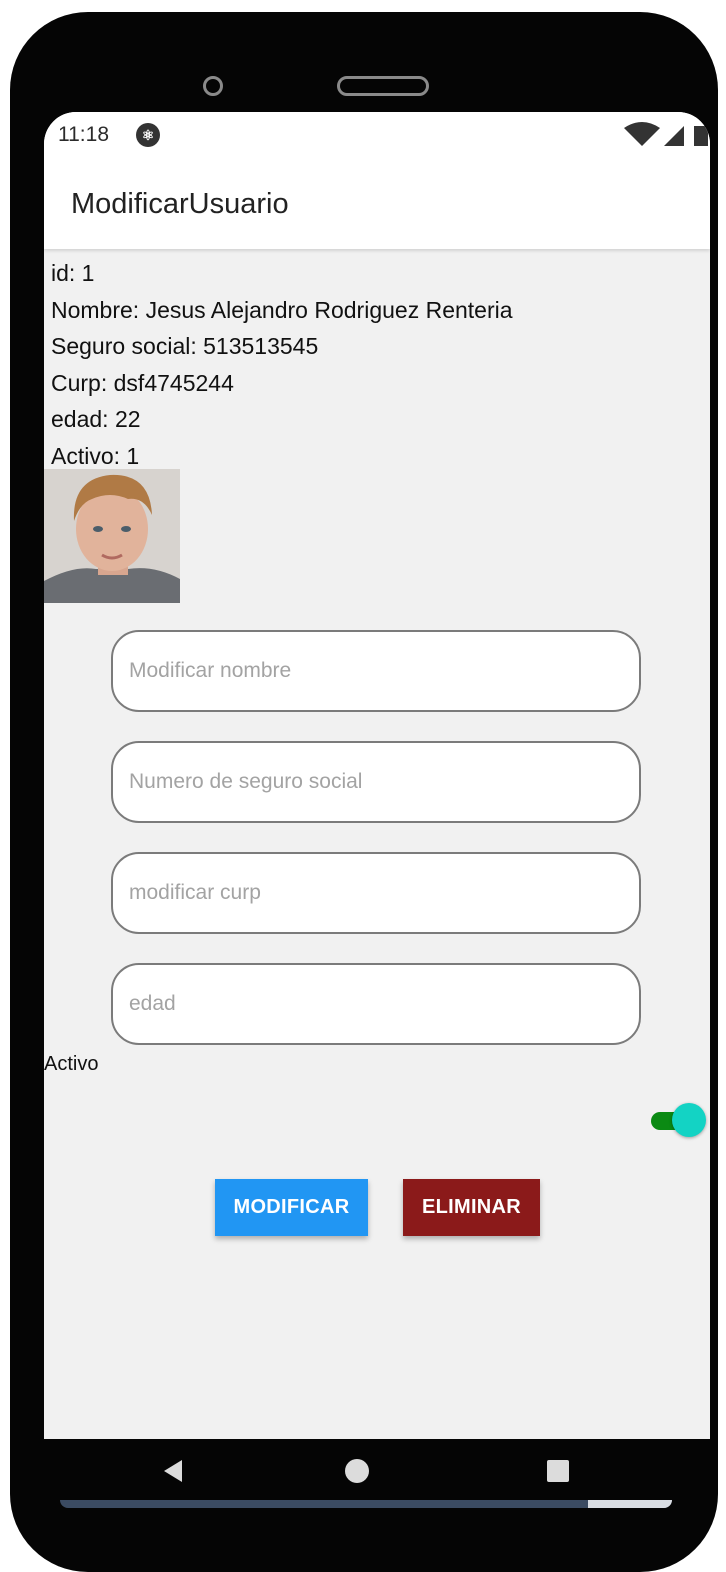 Image resolution: width=726 pixels, height=1572 pixels. Describe the element at coordinates (376, 671) in the screenshot. I see `name-input` at that location.